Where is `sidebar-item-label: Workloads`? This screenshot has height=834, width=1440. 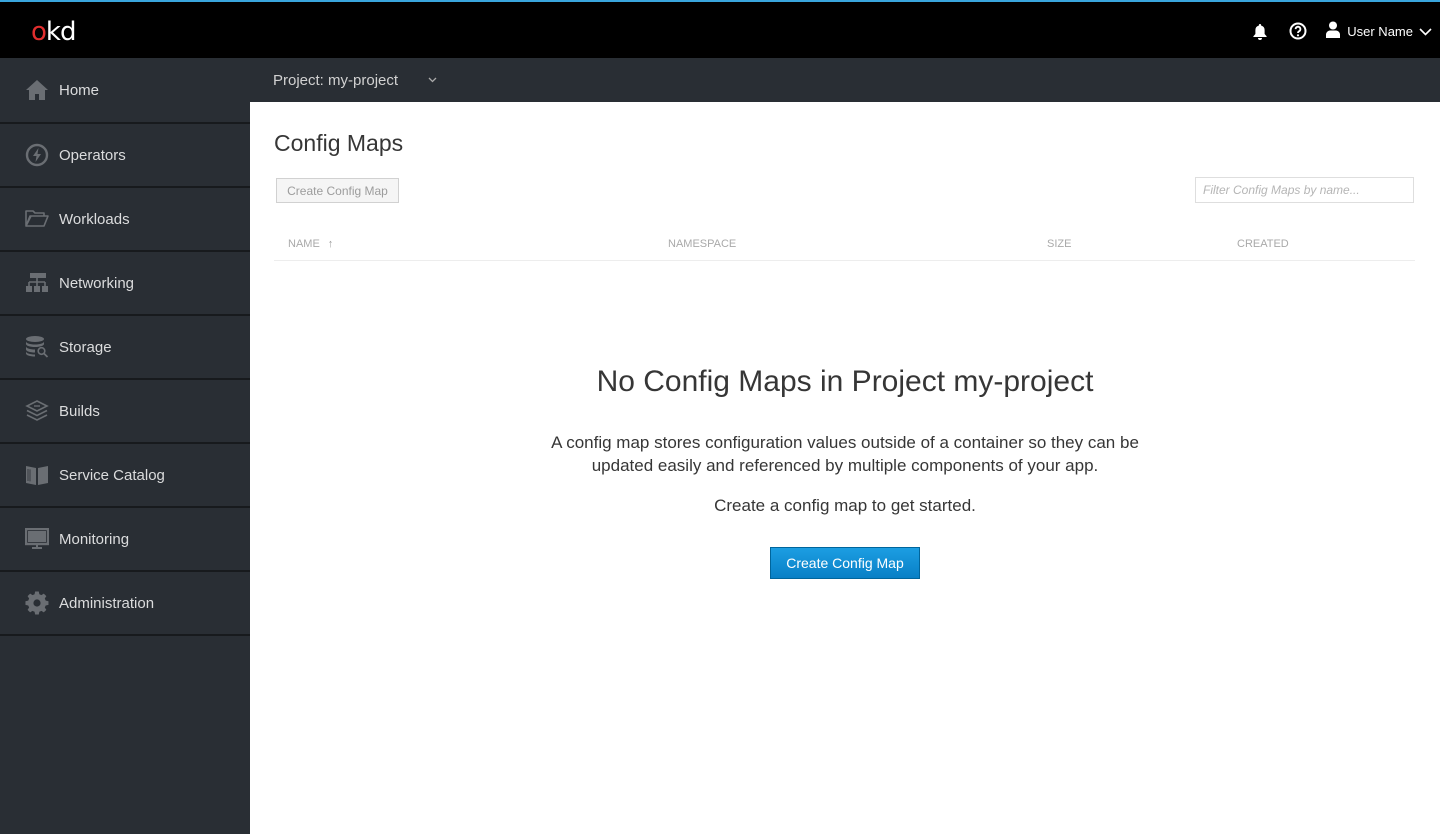 sidebar-item-label: Workloads is located at coordinates (94, 219).